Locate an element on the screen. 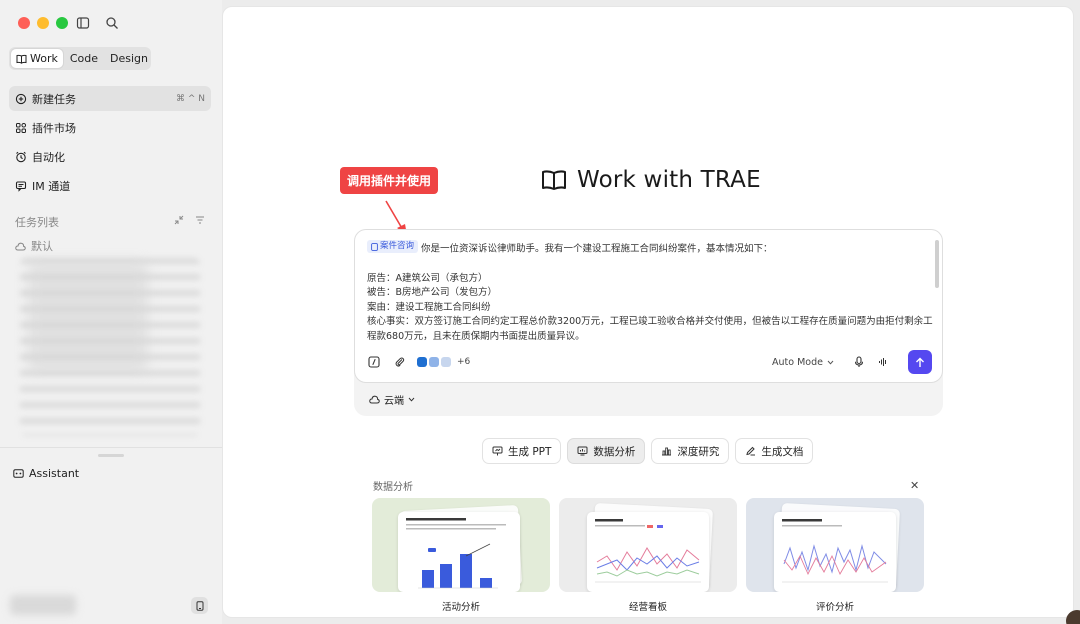 This screenshot has width=1080, height=624. maximize-window-button is located at coordinates (62, 23).